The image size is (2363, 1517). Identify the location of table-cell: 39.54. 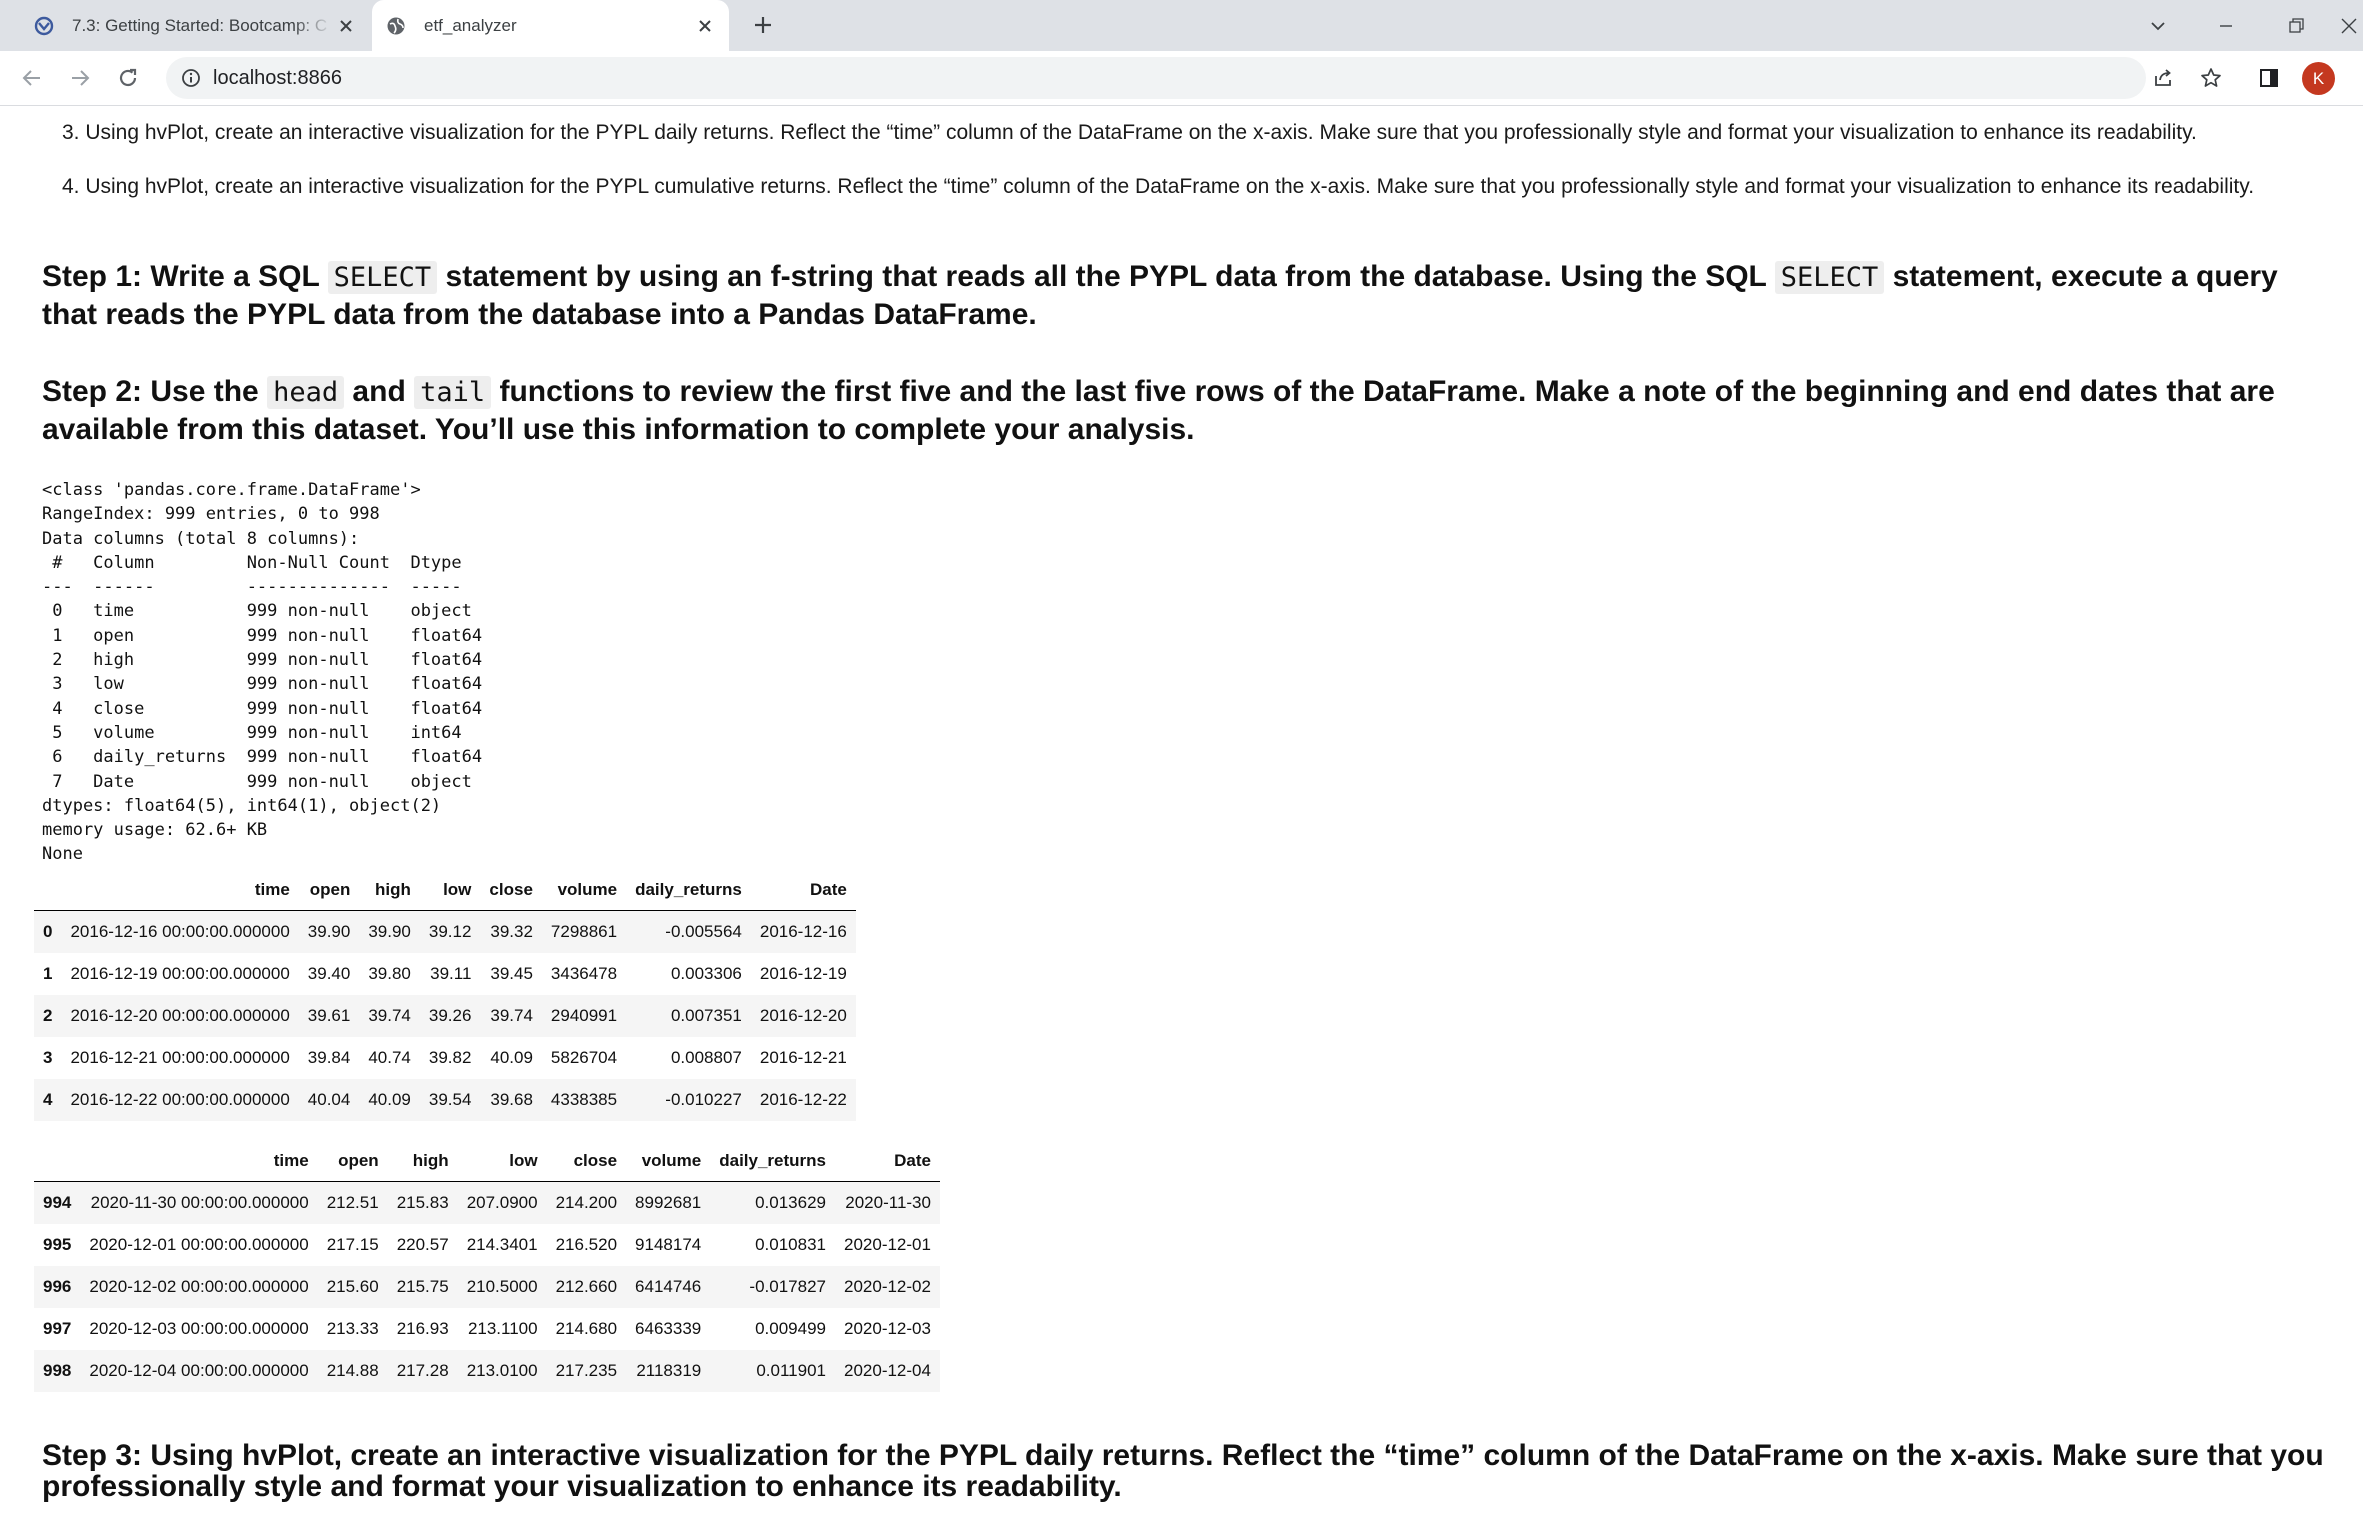
(450, 1099).